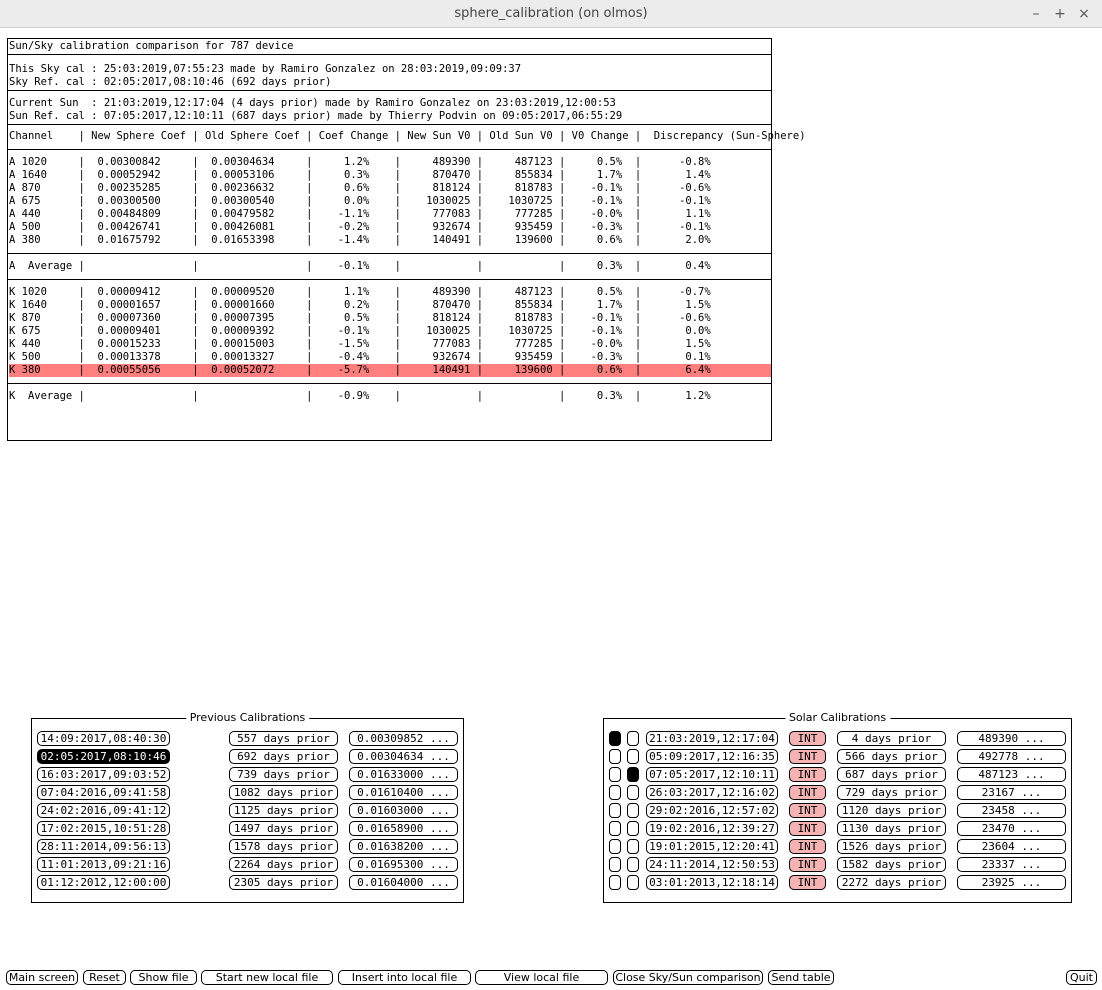 This screenshot has width=1102, height=990. Describe the element at coordinates (712, 774) in the screenshot. I see `solar-date-field: 07:05:2017,12:10:11` at that location.